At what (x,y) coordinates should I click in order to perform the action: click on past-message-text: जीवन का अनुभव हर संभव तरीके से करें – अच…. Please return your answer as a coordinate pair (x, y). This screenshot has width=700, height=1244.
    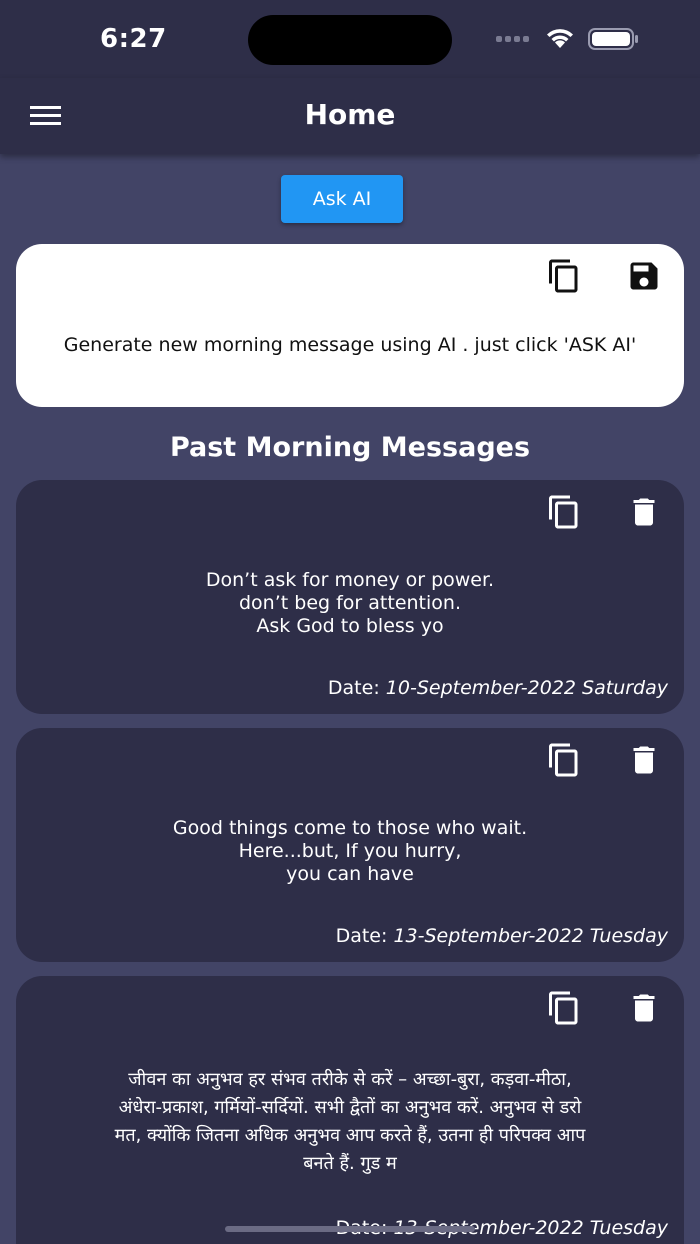
    Looking at the image, I should click on (350, 1121).